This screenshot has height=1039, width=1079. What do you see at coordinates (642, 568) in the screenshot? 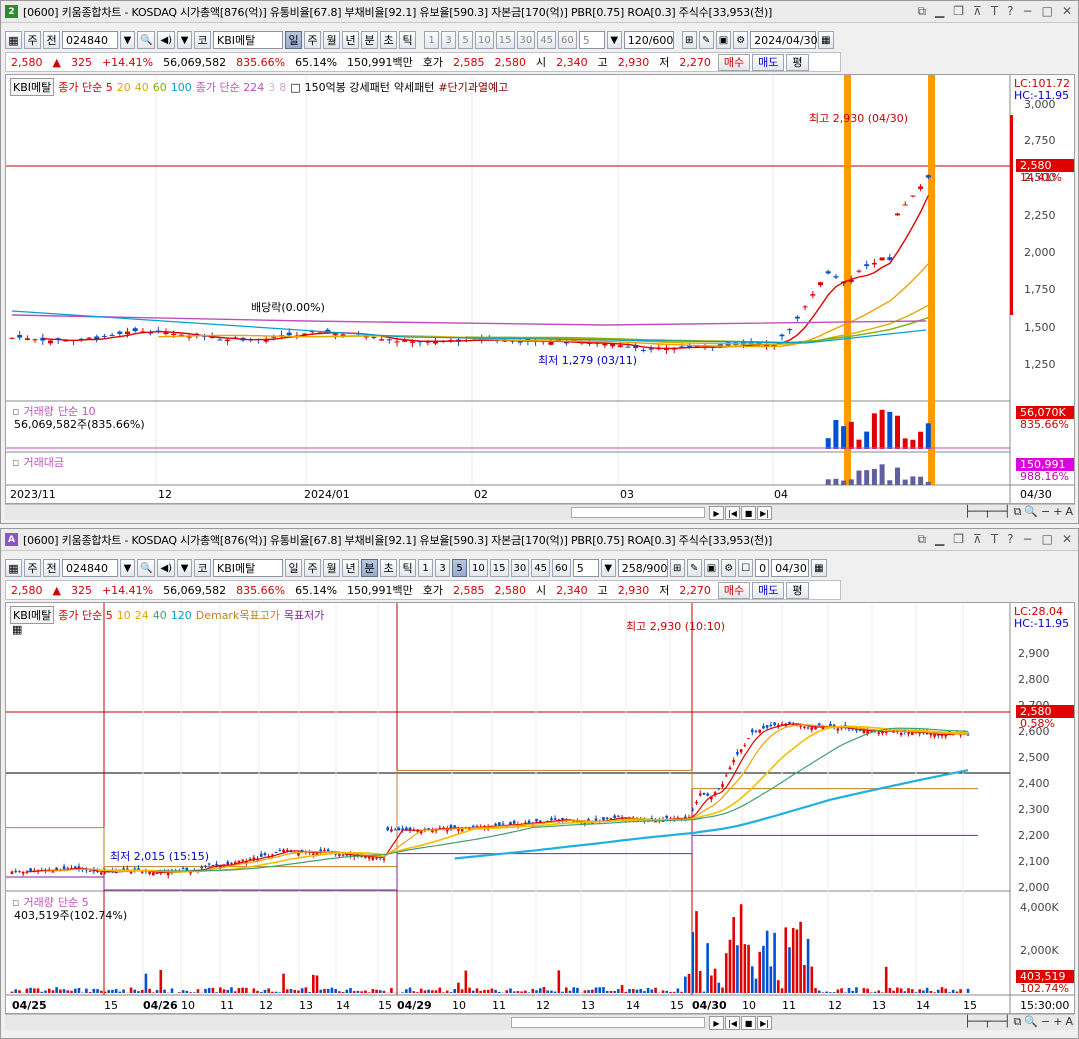
I see `count-field: 258/900` at bounding box center [642, 568].